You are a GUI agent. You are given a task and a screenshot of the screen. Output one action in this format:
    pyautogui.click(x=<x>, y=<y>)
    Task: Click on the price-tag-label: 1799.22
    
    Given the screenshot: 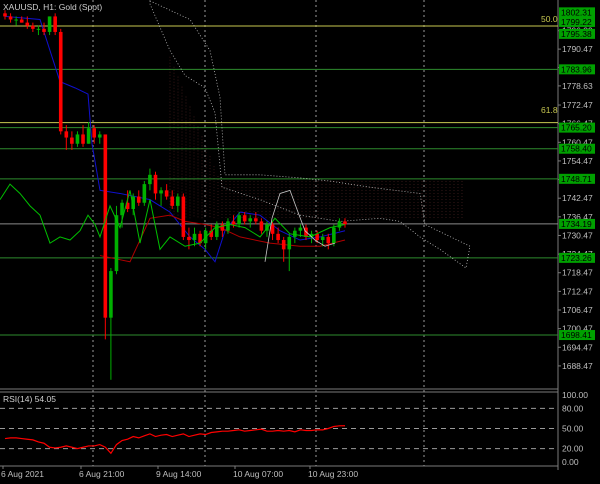 What is the action you would take?
    pyautogui.click(x=576, y=22)
    